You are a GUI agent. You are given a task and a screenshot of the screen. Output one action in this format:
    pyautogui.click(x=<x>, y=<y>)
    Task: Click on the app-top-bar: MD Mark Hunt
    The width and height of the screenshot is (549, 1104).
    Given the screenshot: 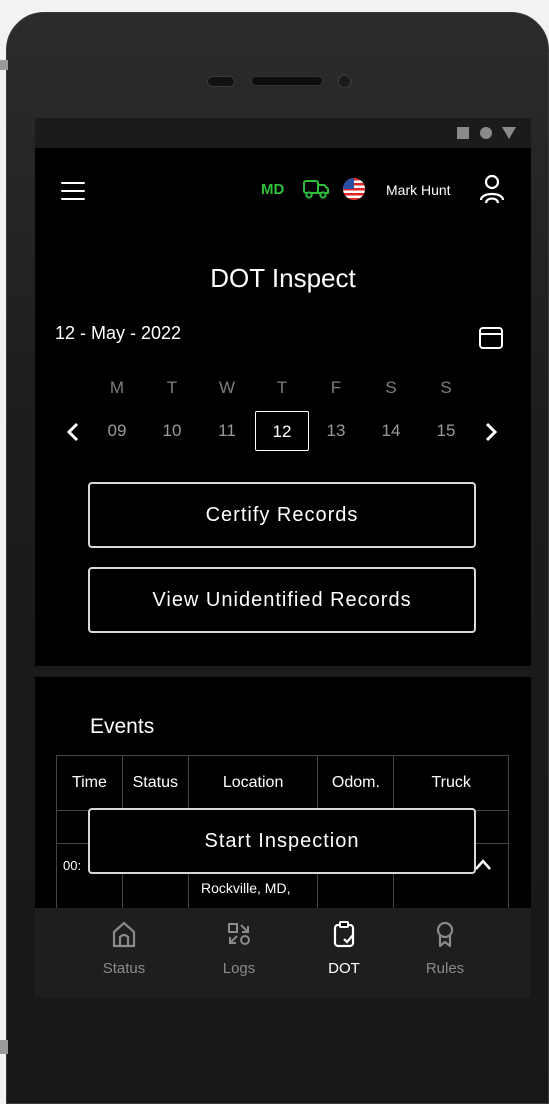 What is the action you would take?
    pyautogui.click(x=283, y=189)
    